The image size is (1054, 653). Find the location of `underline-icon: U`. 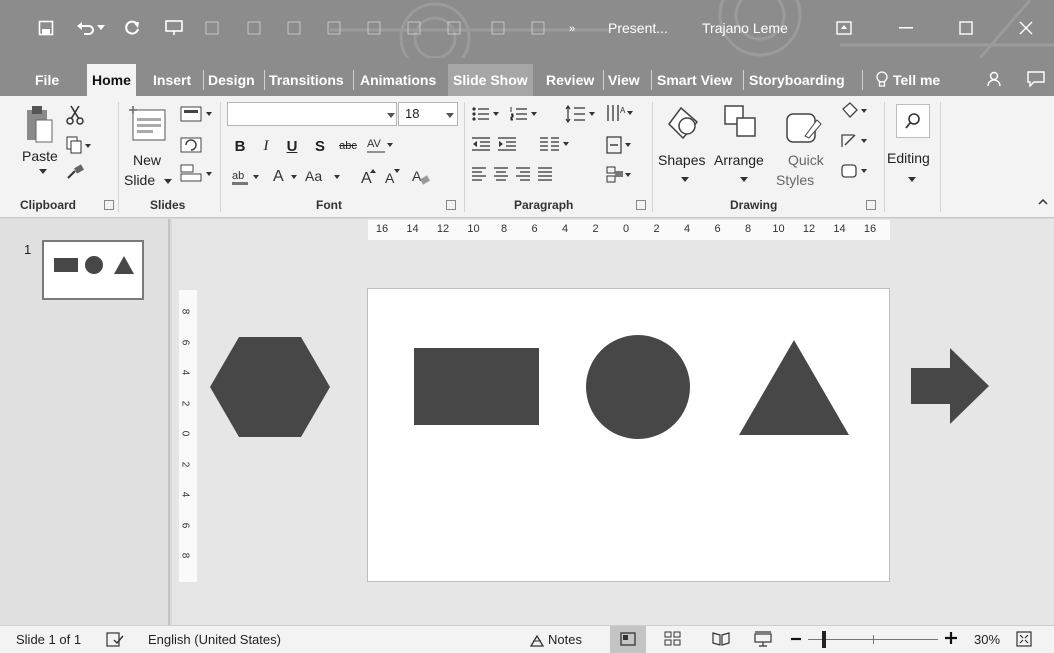

underline-icon: U is located at coordinates (292, 146).